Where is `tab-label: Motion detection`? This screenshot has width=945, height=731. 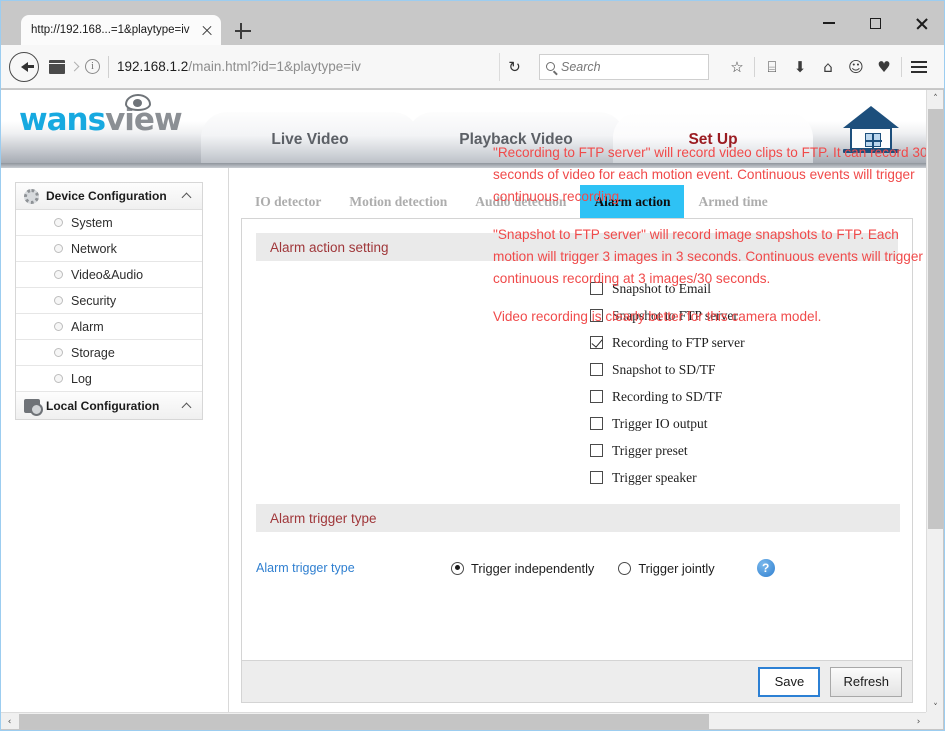
tab-label: Motion detection is located at coordinates (398, 201).